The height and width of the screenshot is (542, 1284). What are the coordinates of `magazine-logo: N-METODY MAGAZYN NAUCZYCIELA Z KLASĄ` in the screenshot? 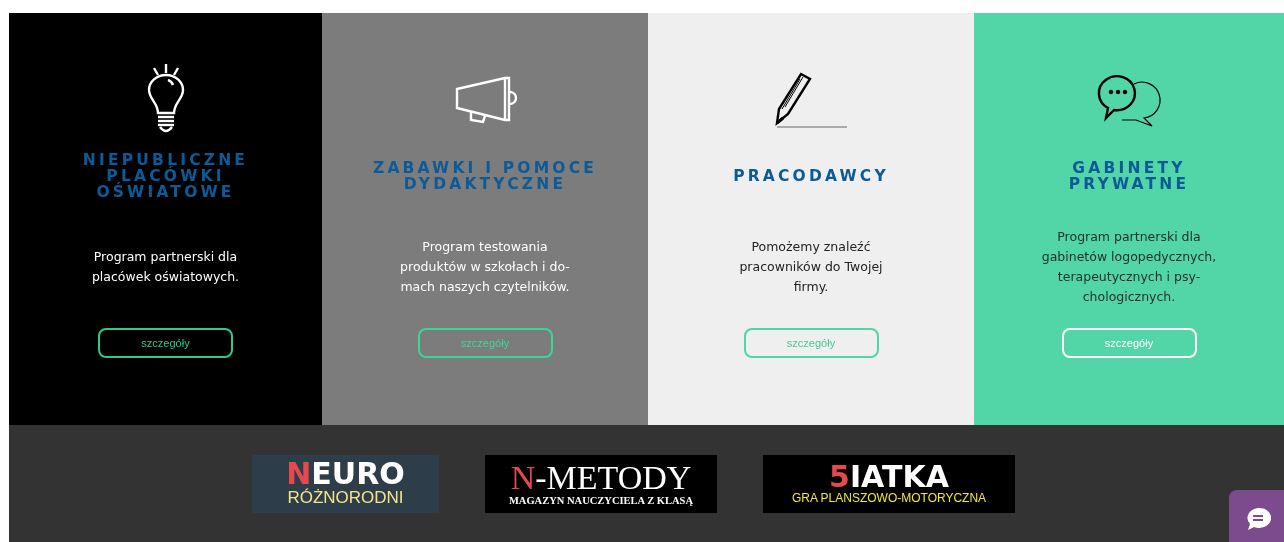 It's located at (601, 483).